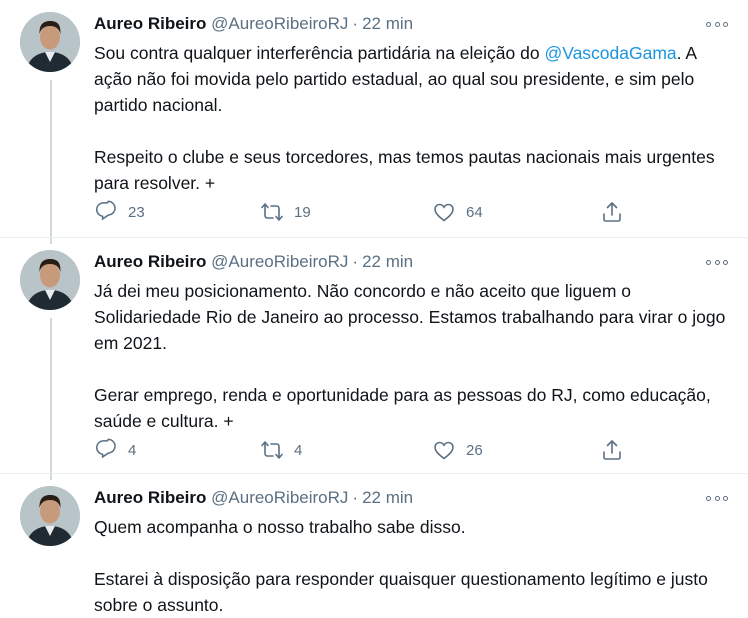 This screenshot has width=748, height=618. What do you see at coordinates (364, 450) in the screenshot?
I see `tweet-actions: 4 4 26` at bounding box center [364, 450].